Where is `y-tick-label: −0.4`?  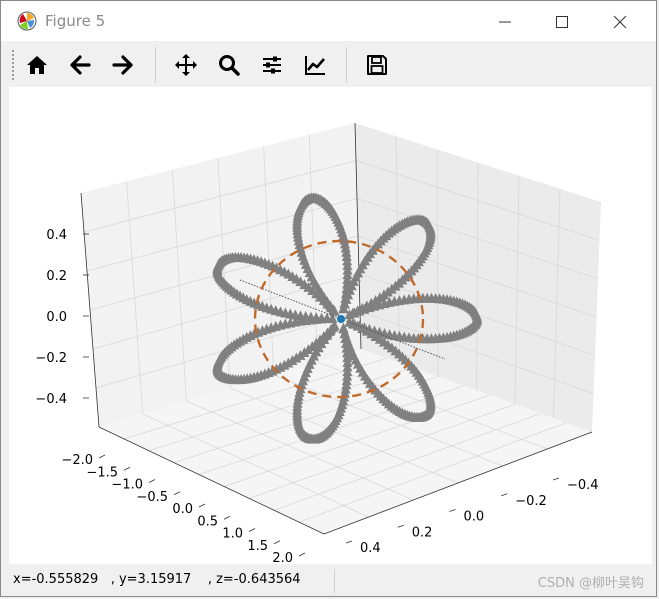
y-tick-label: −0.4 is located at coordinates (583, 485).